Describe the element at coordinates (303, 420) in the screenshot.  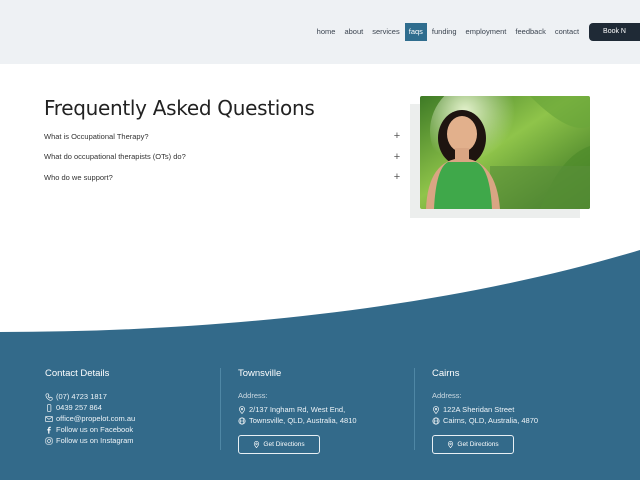
I see `city-address: Townsville, QLD, Australia, 4810` at that location.